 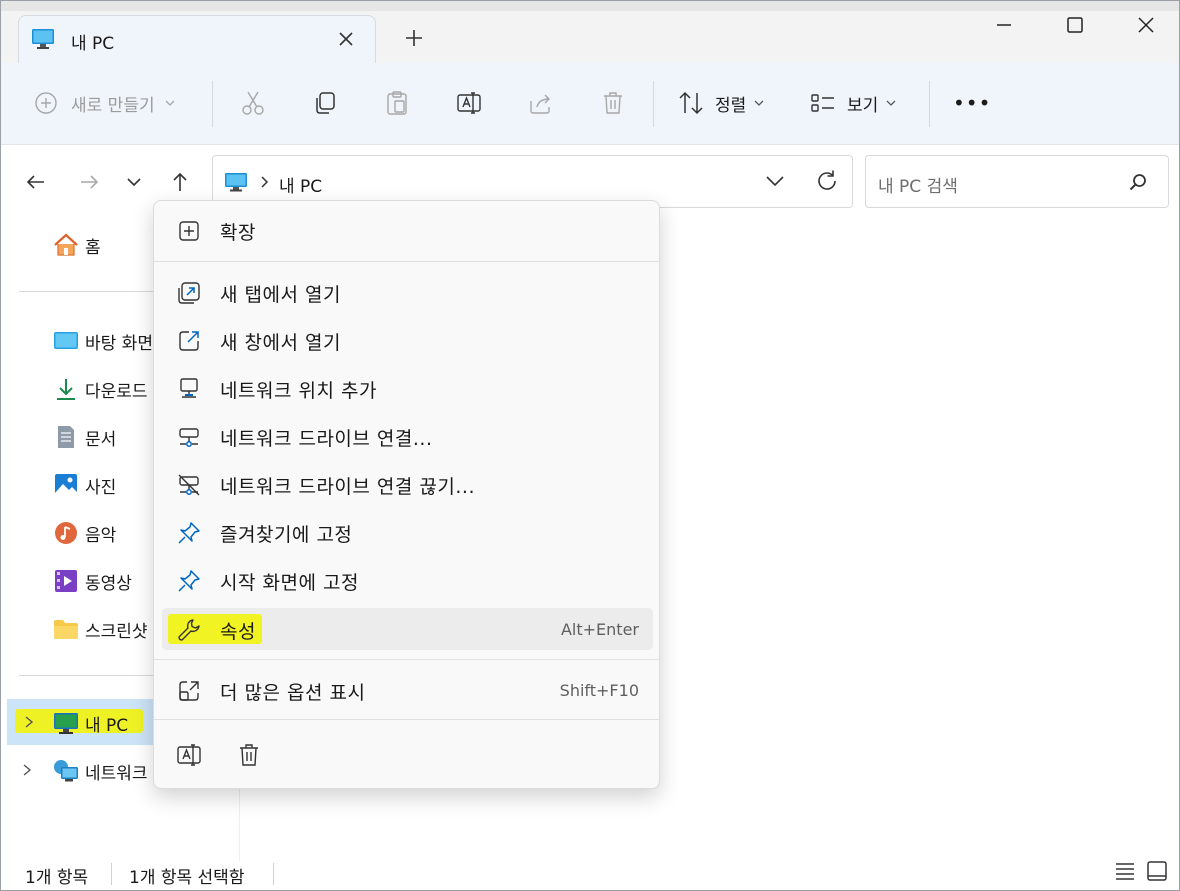 What do you see at coordinates (293, 693) in the screenshot?
I see `menu-item-label: 더 많은 옵션 표시` at bounding box center [293, 693].